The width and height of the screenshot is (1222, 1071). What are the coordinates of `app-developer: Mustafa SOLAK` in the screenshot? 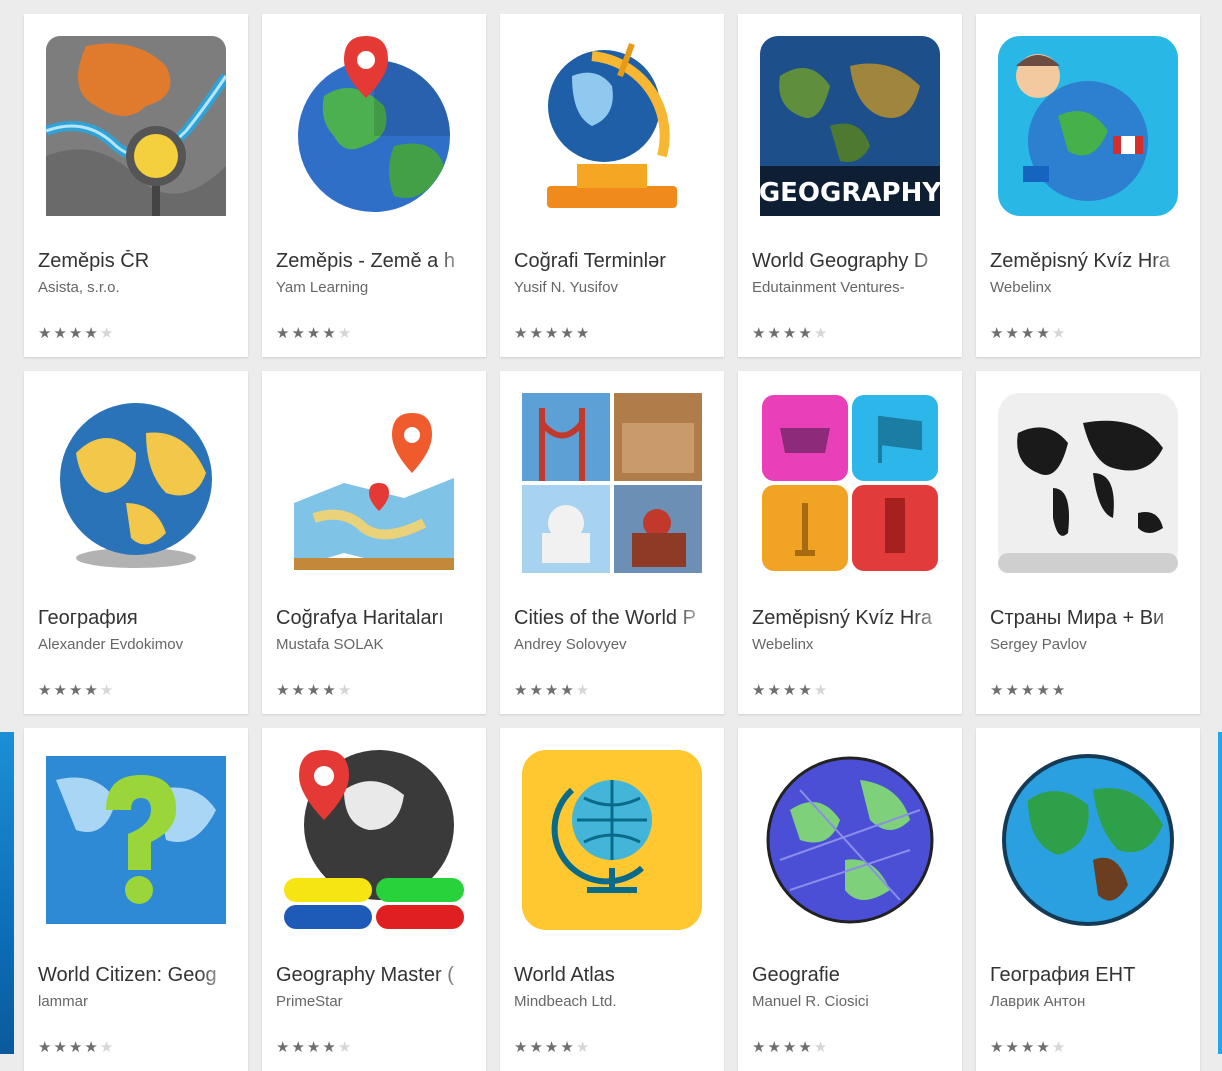 It's located at (376, 644).